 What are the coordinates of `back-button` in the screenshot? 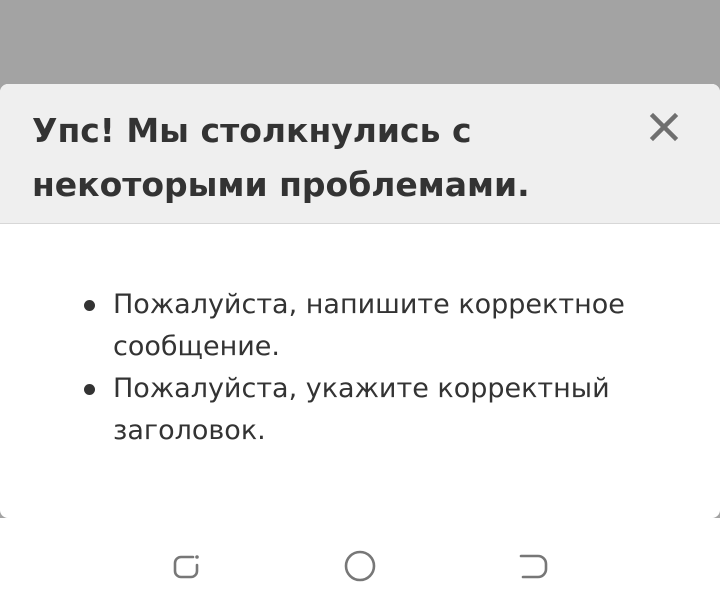 It's located at (534, 566).